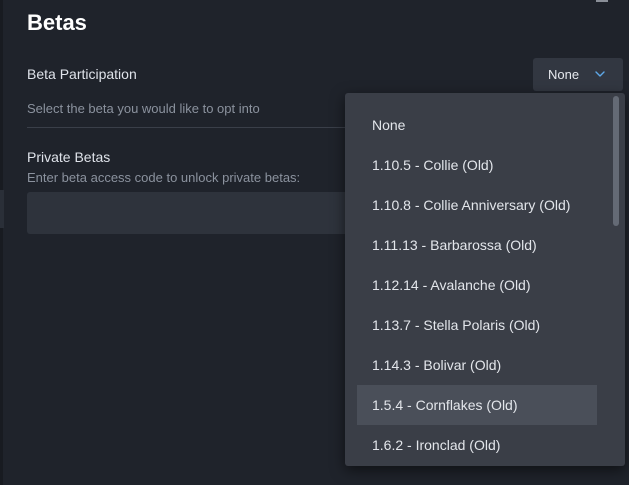 The height and width of the screenshot is (485, 629). I want to click on private-betas-label: Private Betas, so click(69, 157).